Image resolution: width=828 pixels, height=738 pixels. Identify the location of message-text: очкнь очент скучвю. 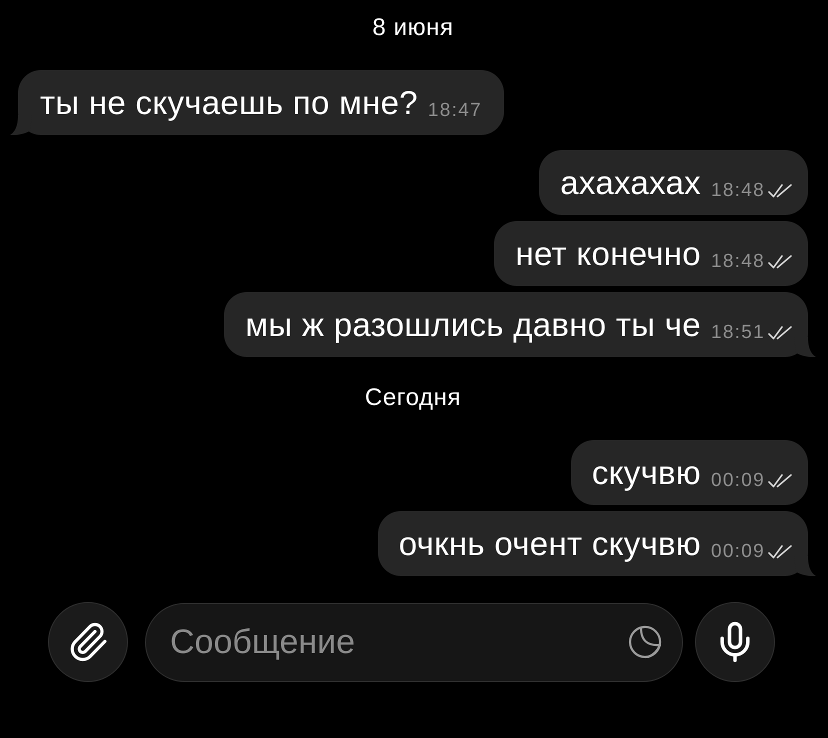
(549, 543).